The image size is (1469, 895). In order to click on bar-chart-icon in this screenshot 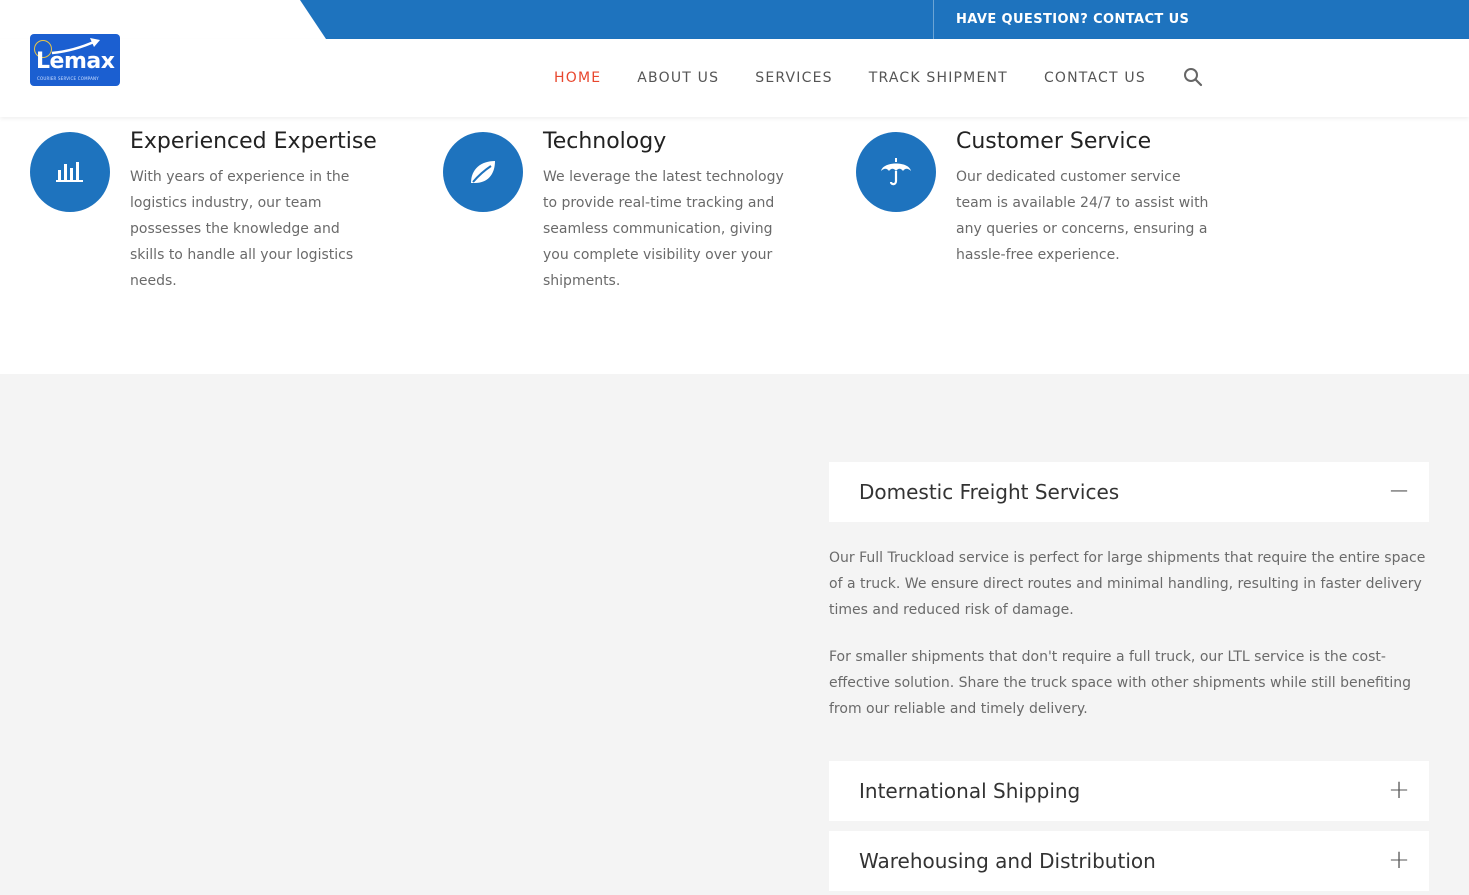, I will do `click(69, 172)`.